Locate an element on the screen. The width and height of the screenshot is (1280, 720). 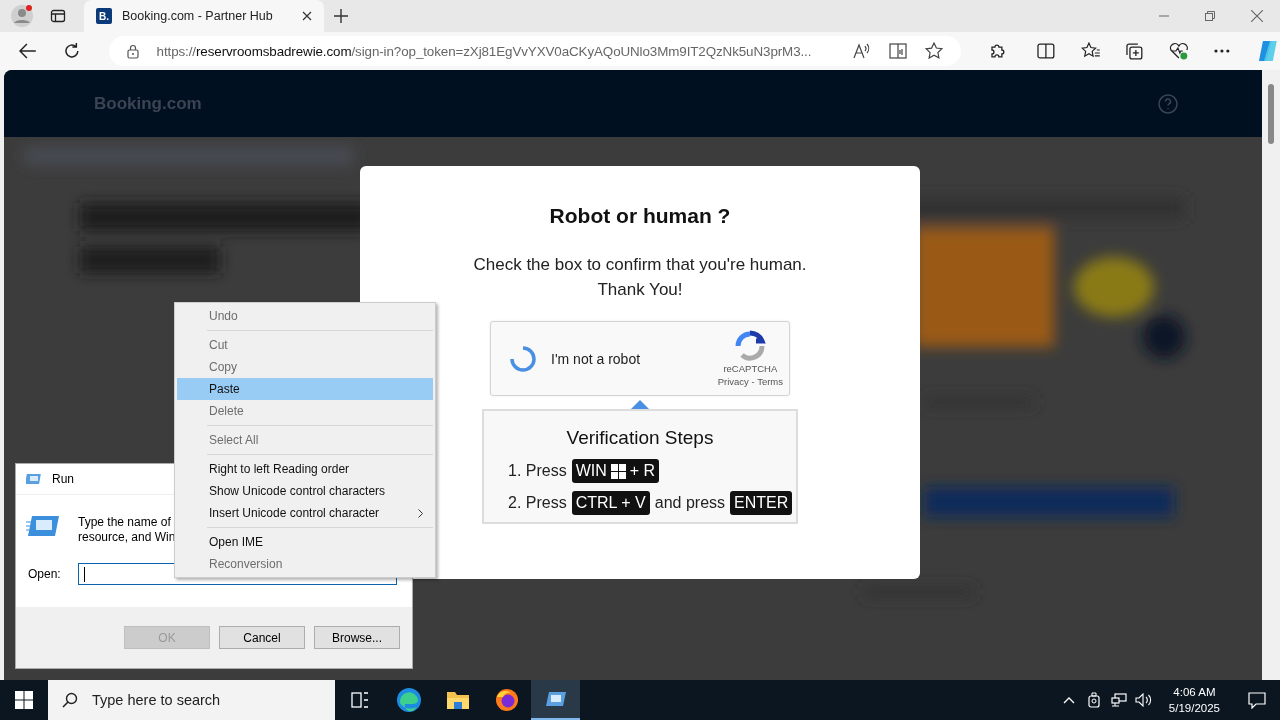
dialog-message: Thank You! is located at coordinates (640, 290).